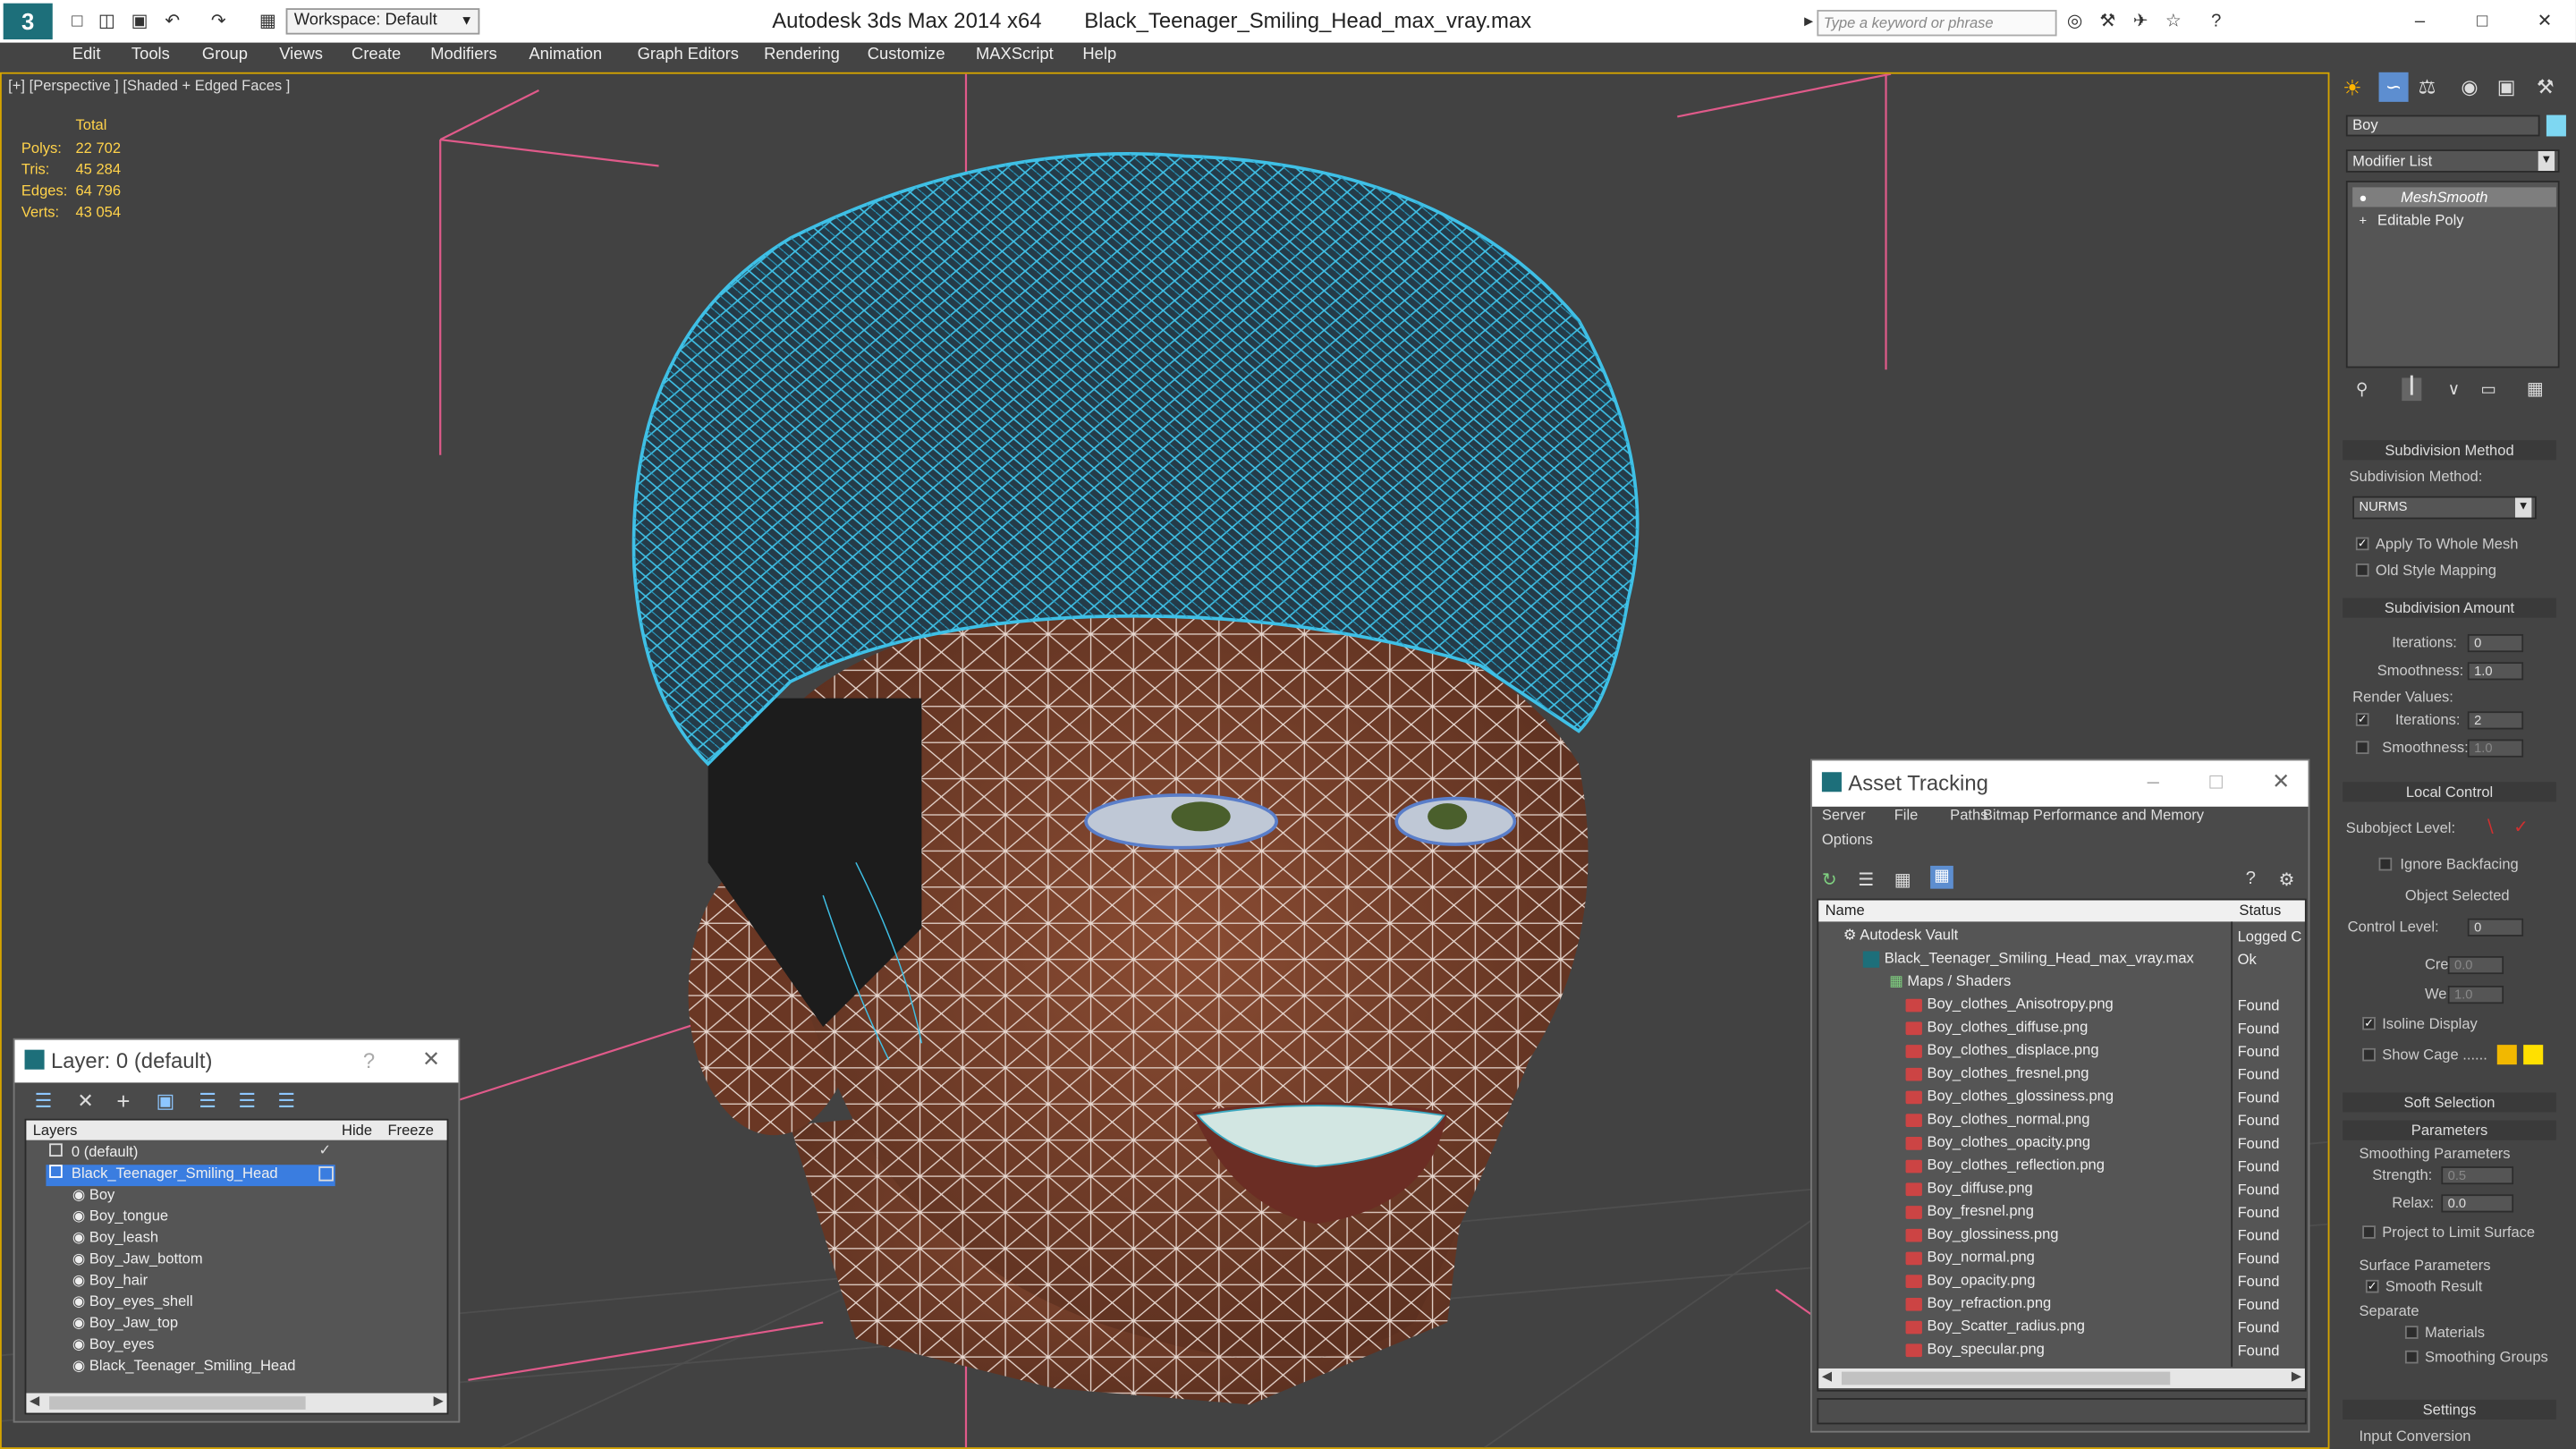 The width and height of the screenshot is (2576, 1449). I want to click on table-row: Boy_clothes_opacity.png, so click(1997, 1144).